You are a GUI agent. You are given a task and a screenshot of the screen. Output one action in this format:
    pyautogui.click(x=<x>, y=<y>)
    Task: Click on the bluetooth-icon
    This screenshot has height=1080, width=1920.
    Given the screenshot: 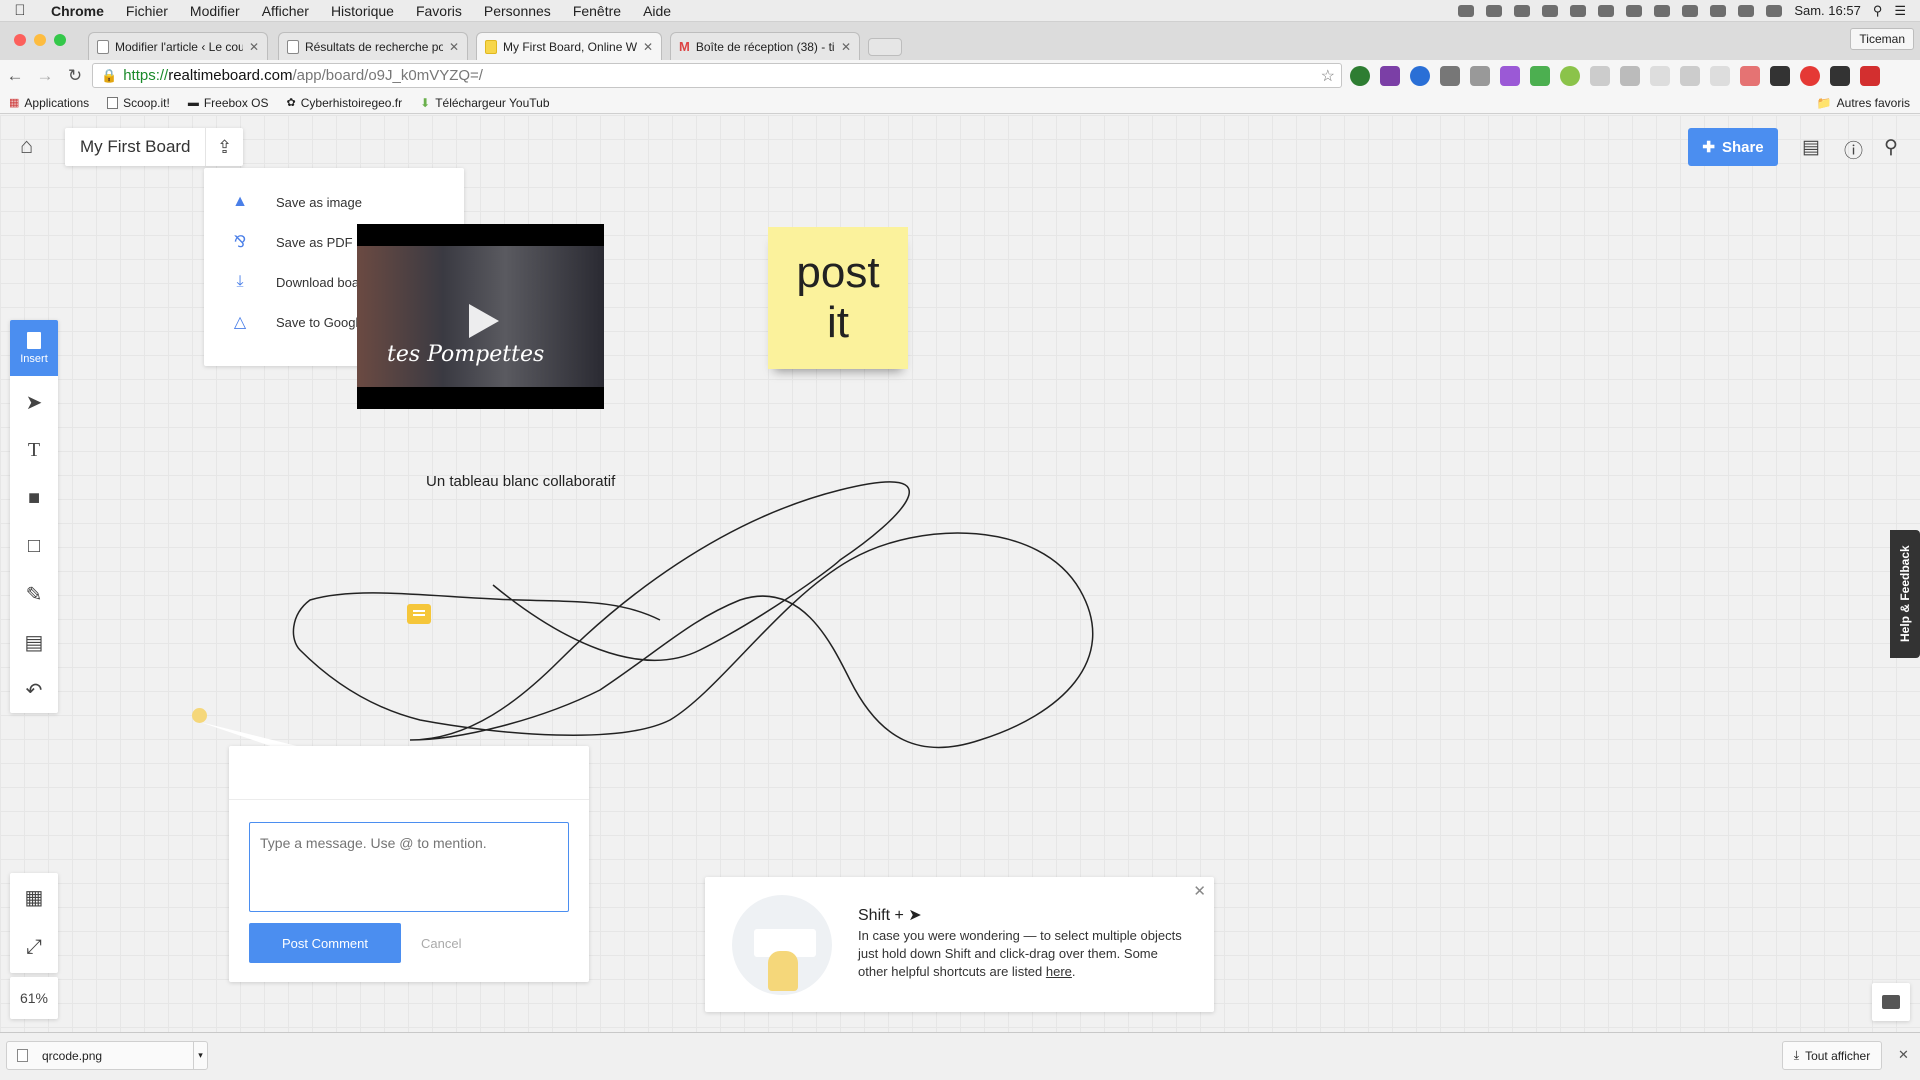 What is the action you would take?
    pyautogui.click(x=1718, y=10)
    